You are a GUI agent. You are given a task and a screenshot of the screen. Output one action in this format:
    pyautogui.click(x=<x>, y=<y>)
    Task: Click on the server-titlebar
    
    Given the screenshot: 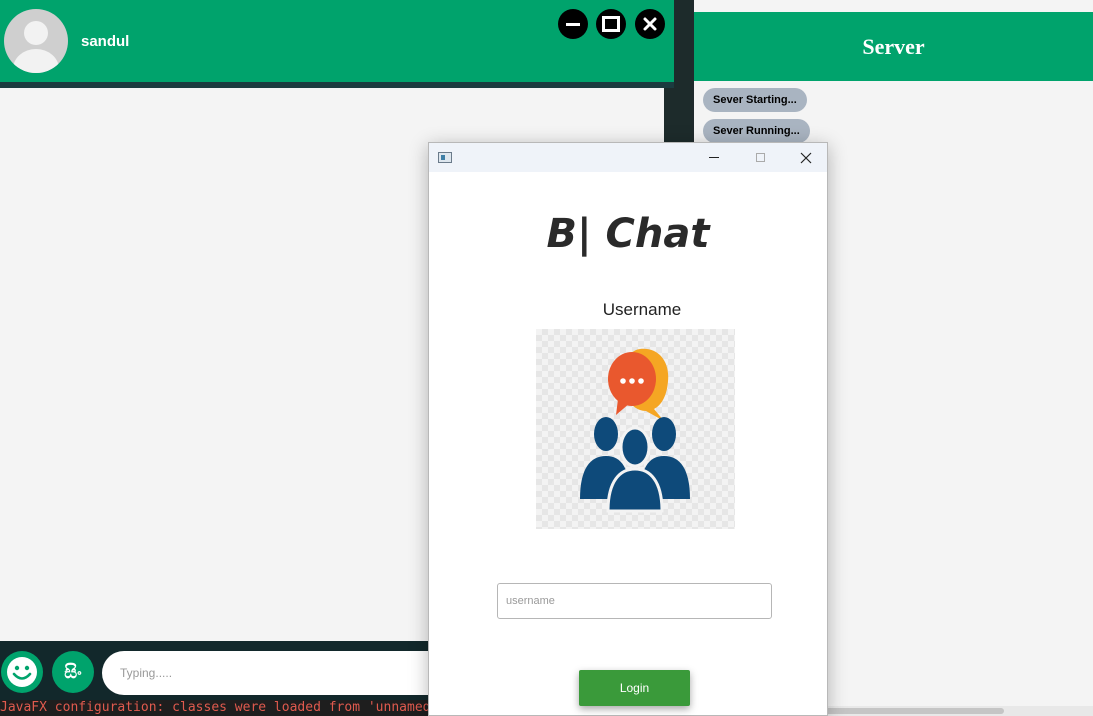 What is the action you would take?
    pyautogui.click(x=893, y=6)
    